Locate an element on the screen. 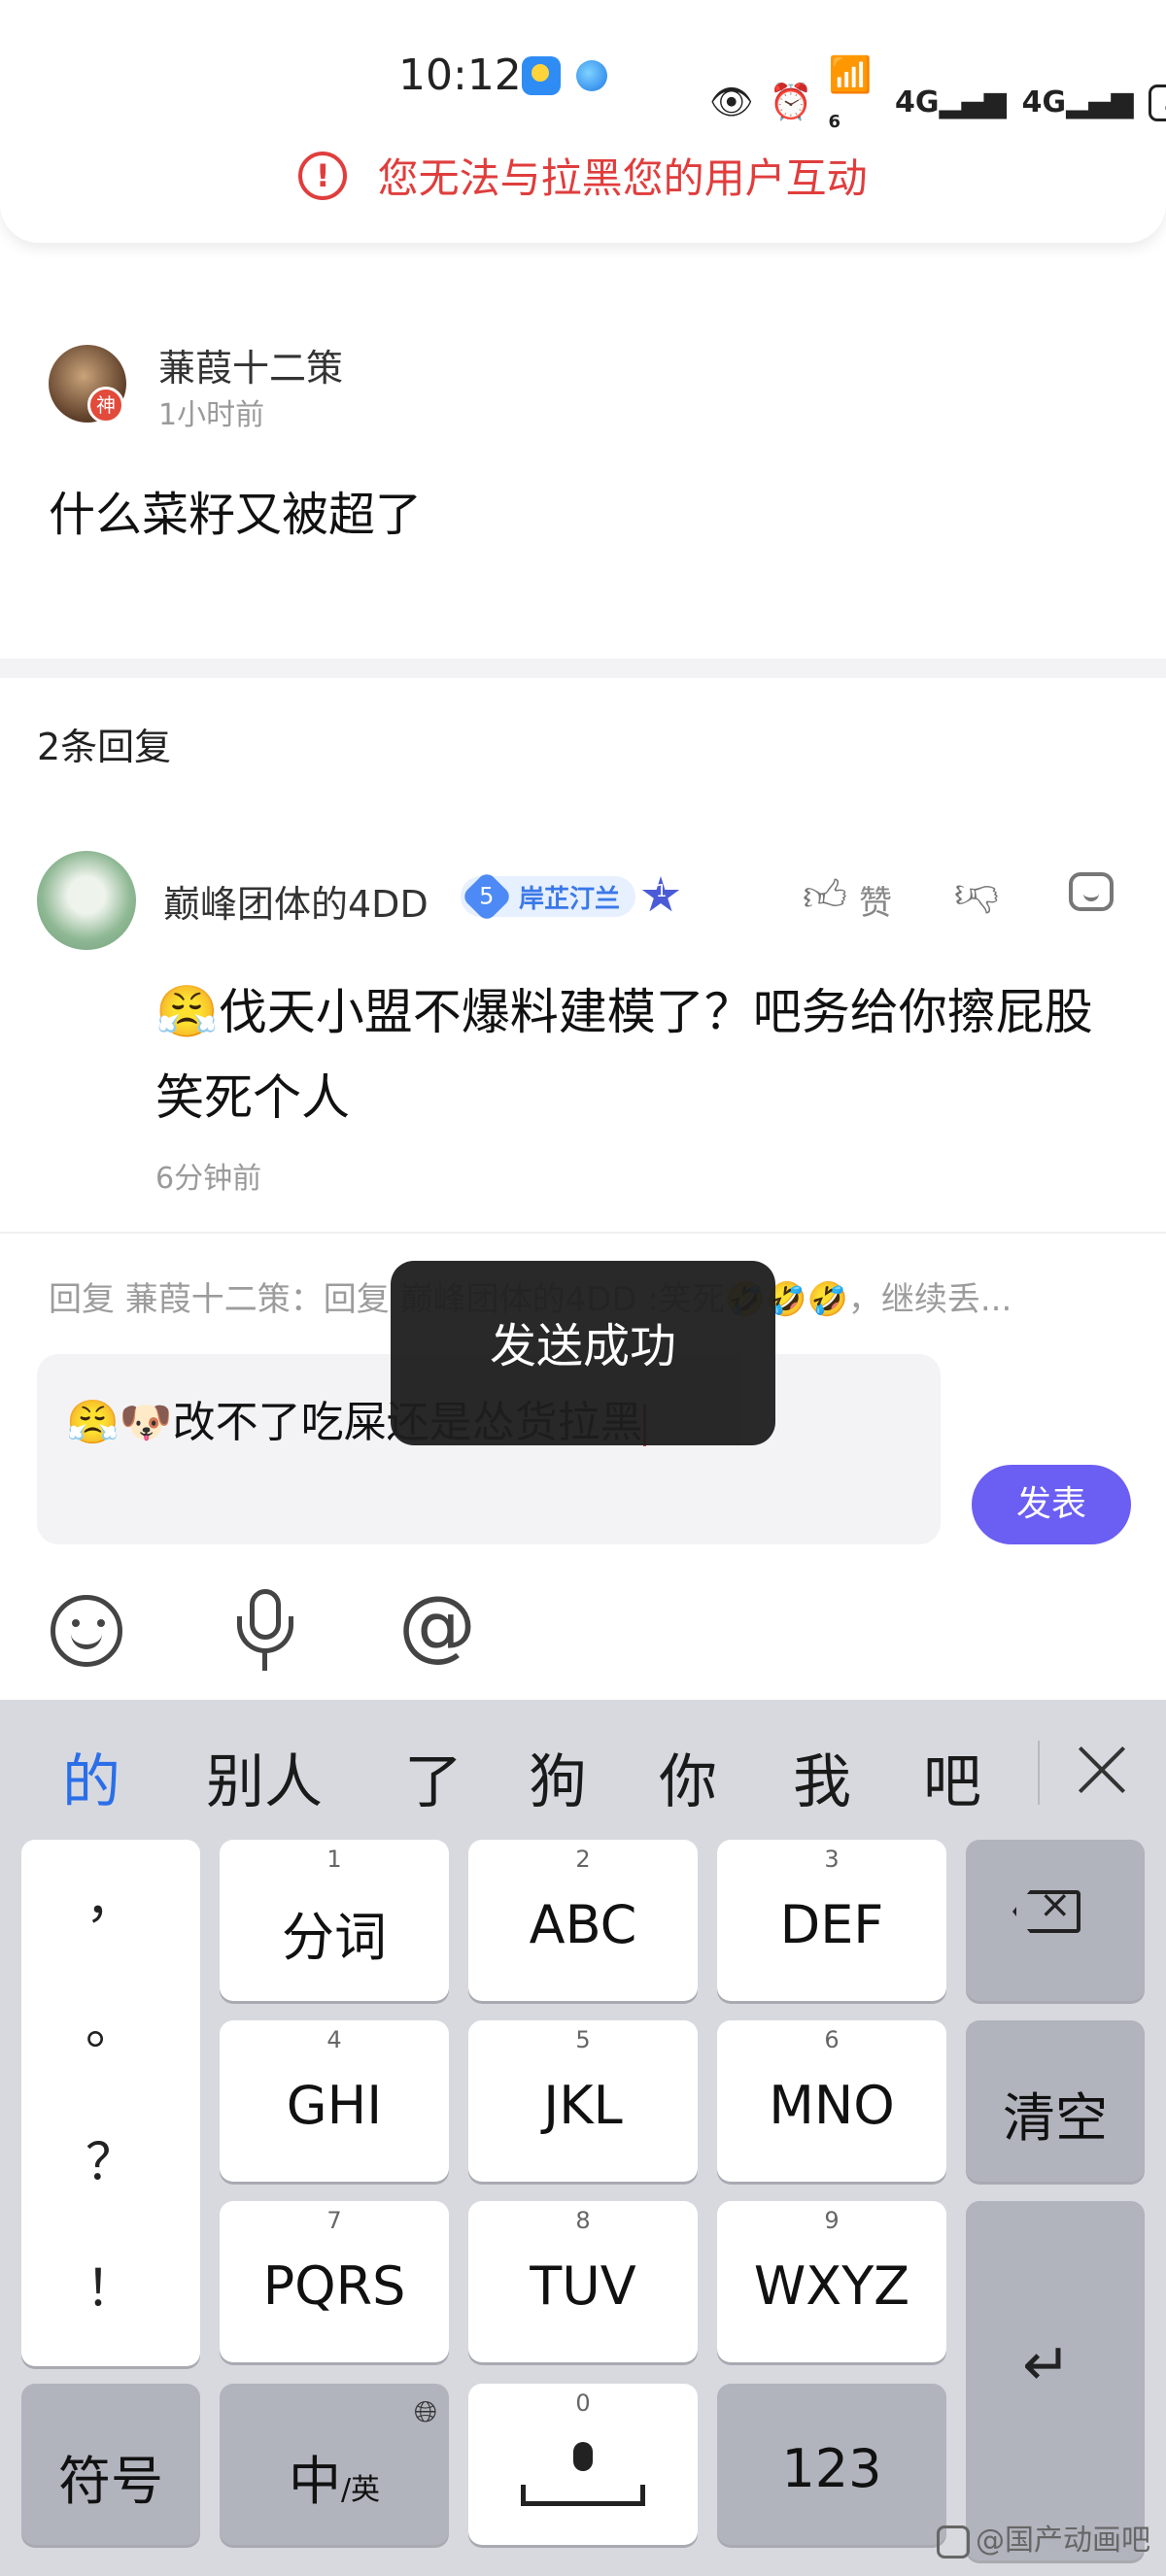 This screenshot has width=1166, height=2576. candidate-bar: 的 别人 了 狗 你 我 吧 is located at coordinates (583, 1768).